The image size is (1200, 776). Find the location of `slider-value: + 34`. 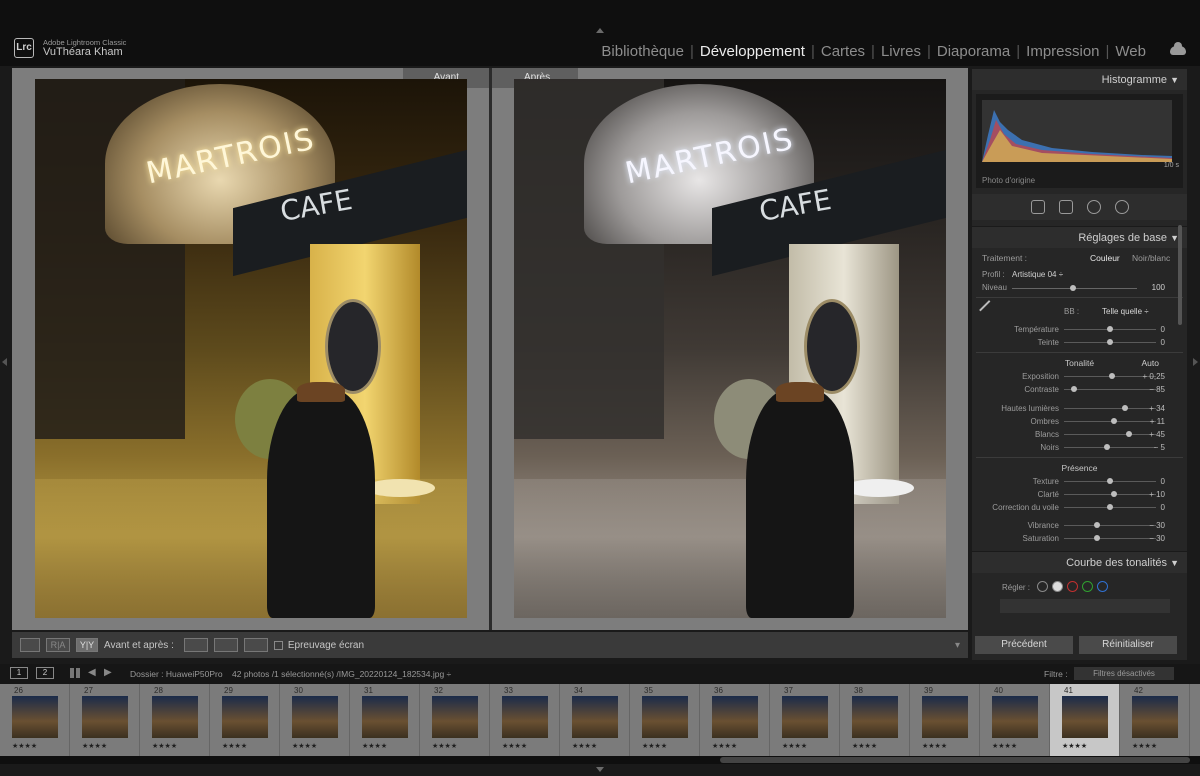

slider-value: + 34 is located at coordinates (1157, 408).